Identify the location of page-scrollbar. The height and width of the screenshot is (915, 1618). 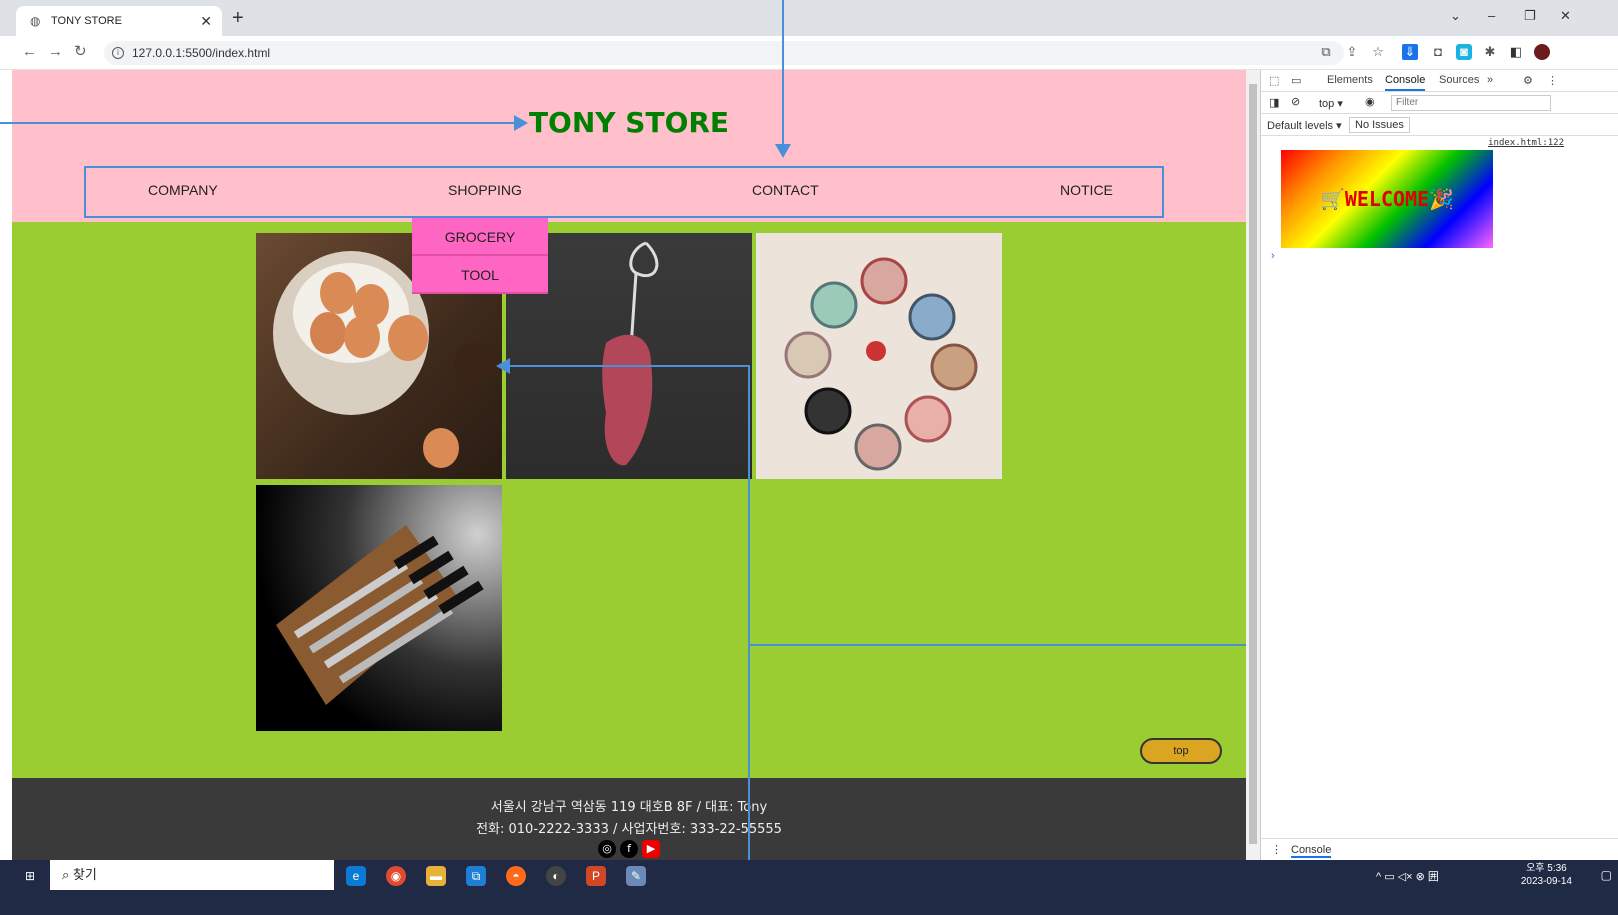
(1253, 465).